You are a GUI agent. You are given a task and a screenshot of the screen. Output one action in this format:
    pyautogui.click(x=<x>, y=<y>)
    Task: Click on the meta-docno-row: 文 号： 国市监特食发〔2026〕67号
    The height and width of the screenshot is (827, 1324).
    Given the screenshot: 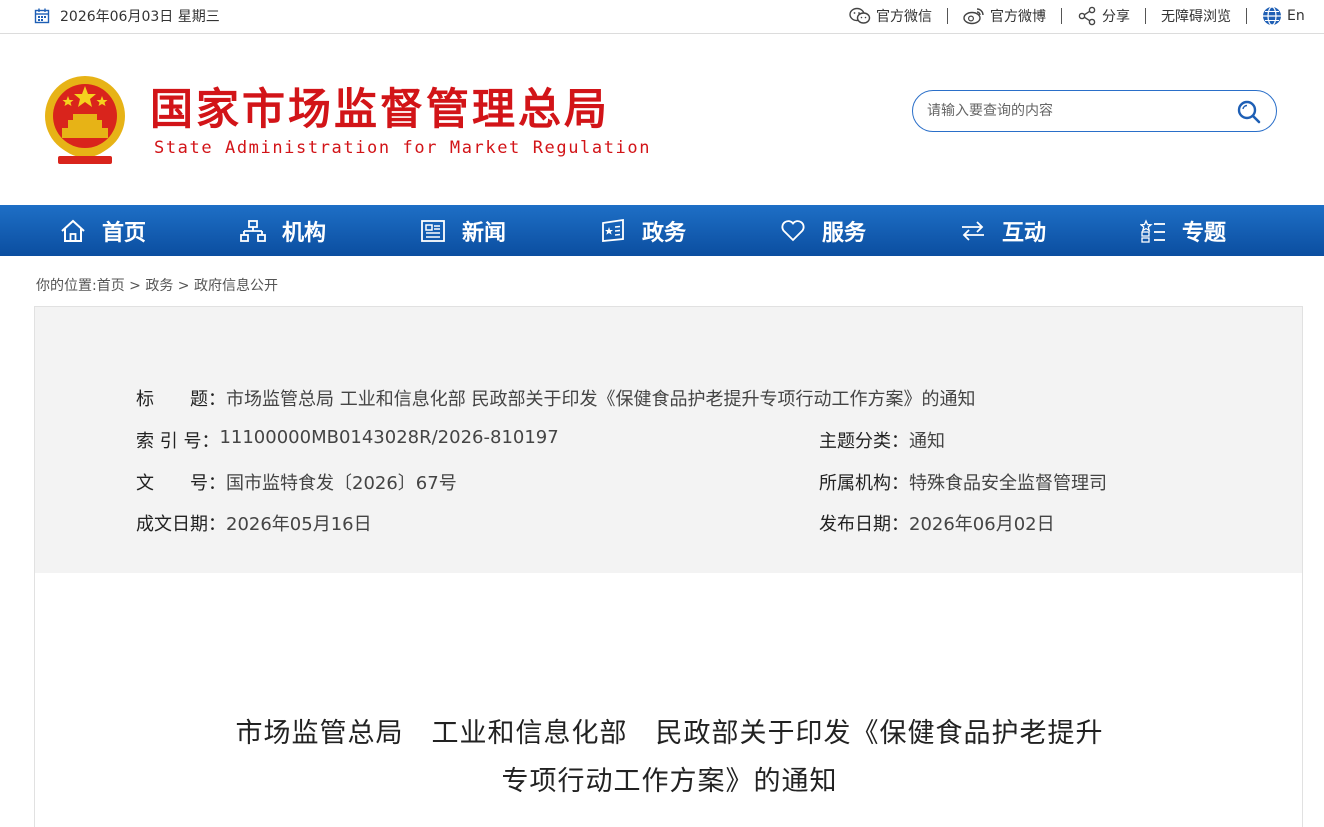 What is the action you would take?
    pyautogui.click(x=296, y=482)
    